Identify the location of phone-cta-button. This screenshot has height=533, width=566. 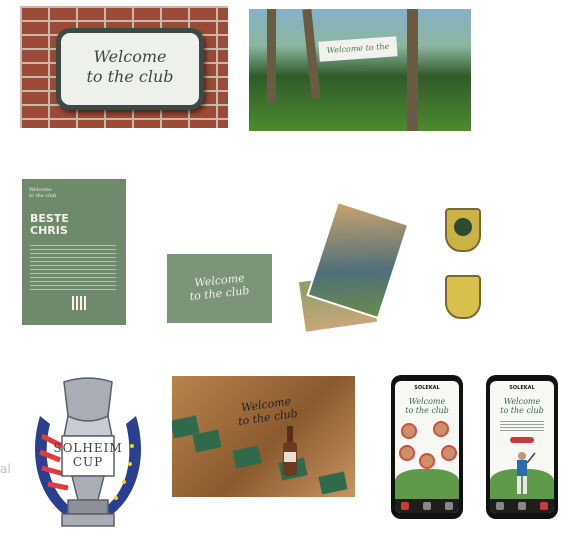
(522, 440).